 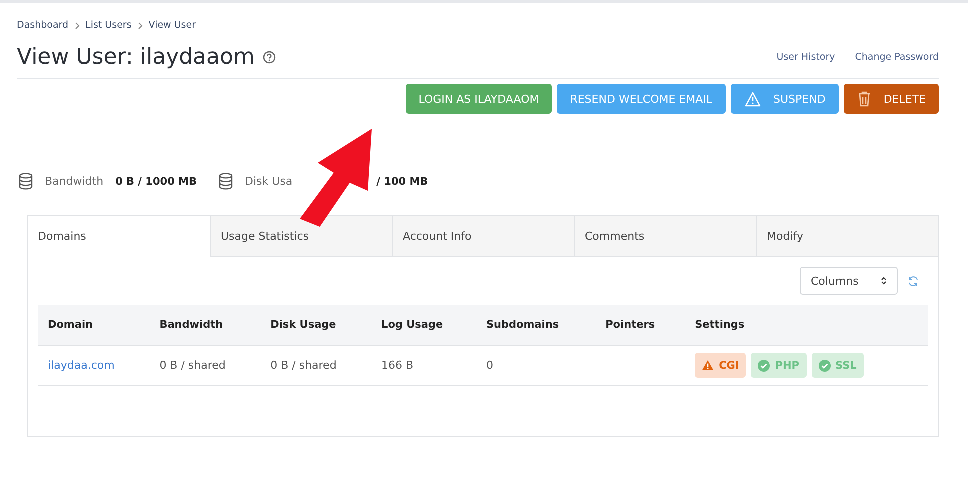 I want to click on header-link: Change Password, so click(x=897, y=57).